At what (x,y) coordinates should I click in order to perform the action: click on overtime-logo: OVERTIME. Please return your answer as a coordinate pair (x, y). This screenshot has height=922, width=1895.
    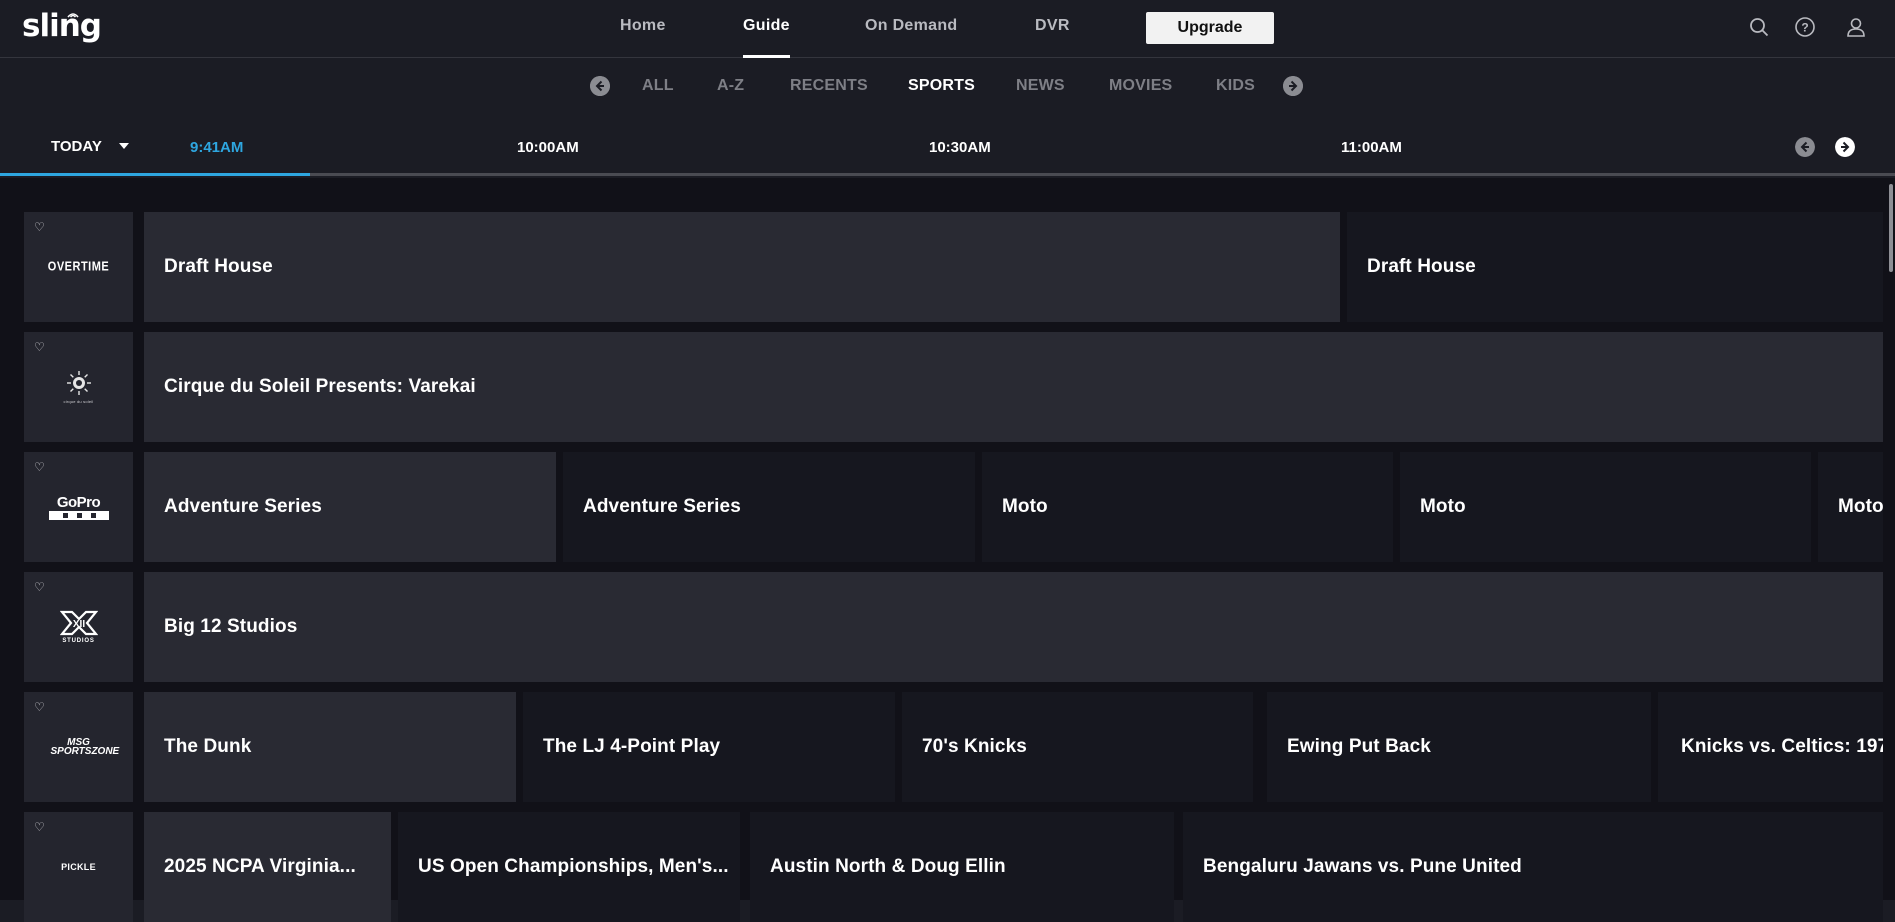
    Looking at the image, I should click on (78, 267).